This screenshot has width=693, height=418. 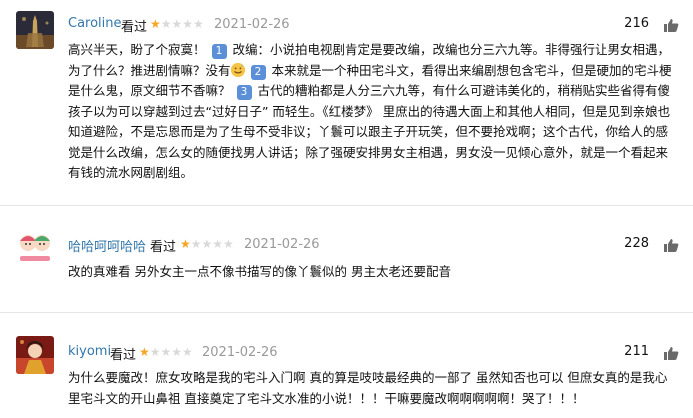 I want to click on reviewer-name: Caroline, so click(x=95, y=23).